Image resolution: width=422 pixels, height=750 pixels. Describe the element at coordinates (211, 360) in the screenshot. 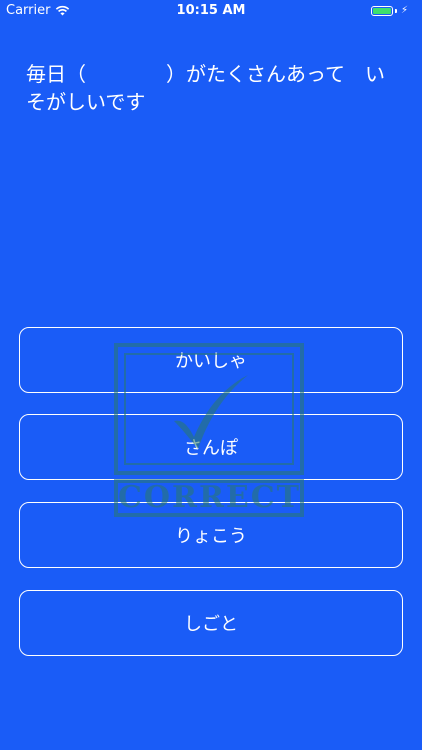

I see `answer-button-1: かいしゃ` at that location.